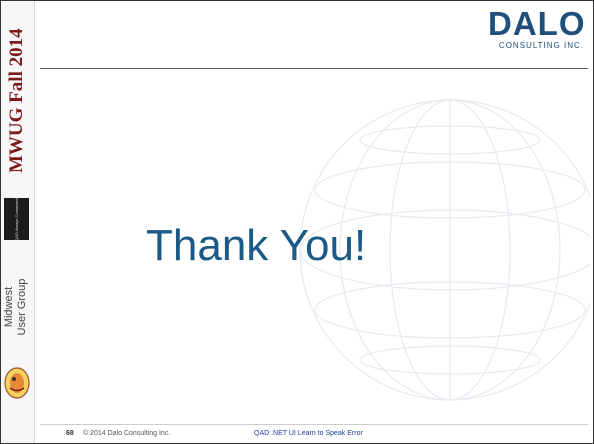  I want to click on dalo-tagline: CONSULTING INC., so click(541, 45).